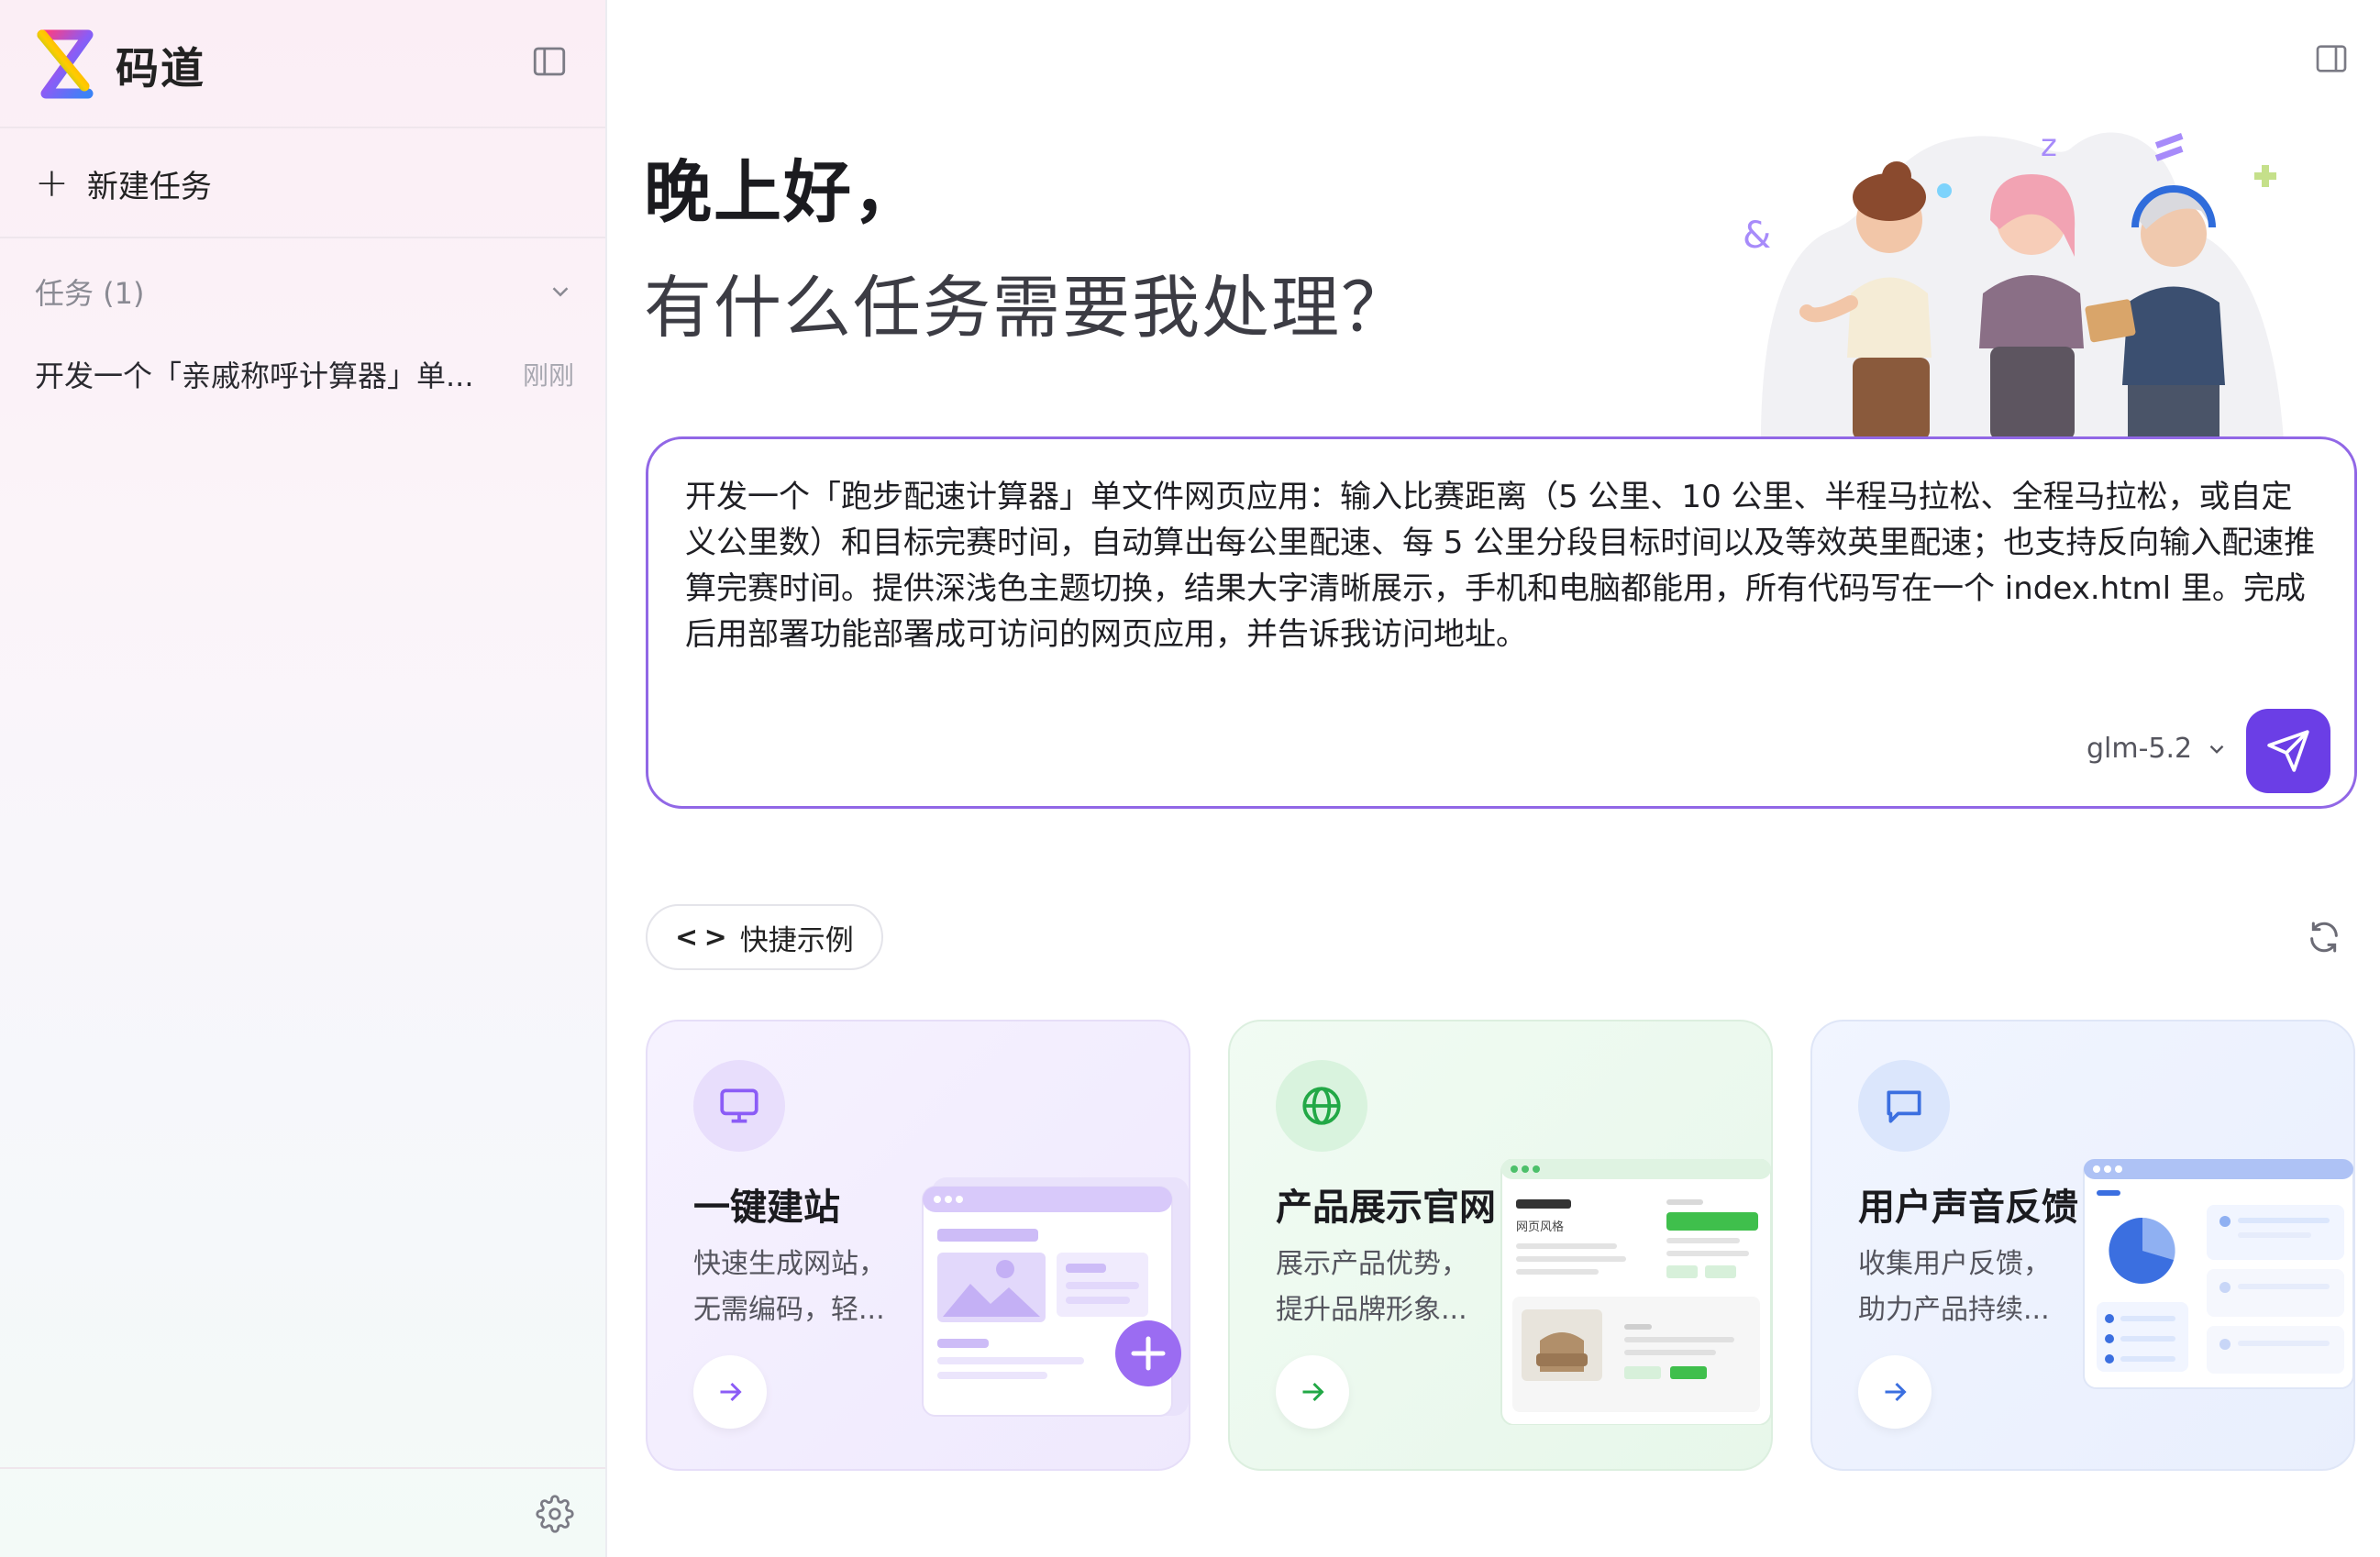 The image size is (2380, 1557). I want to click on globe-icon, so click(1321, 1106).